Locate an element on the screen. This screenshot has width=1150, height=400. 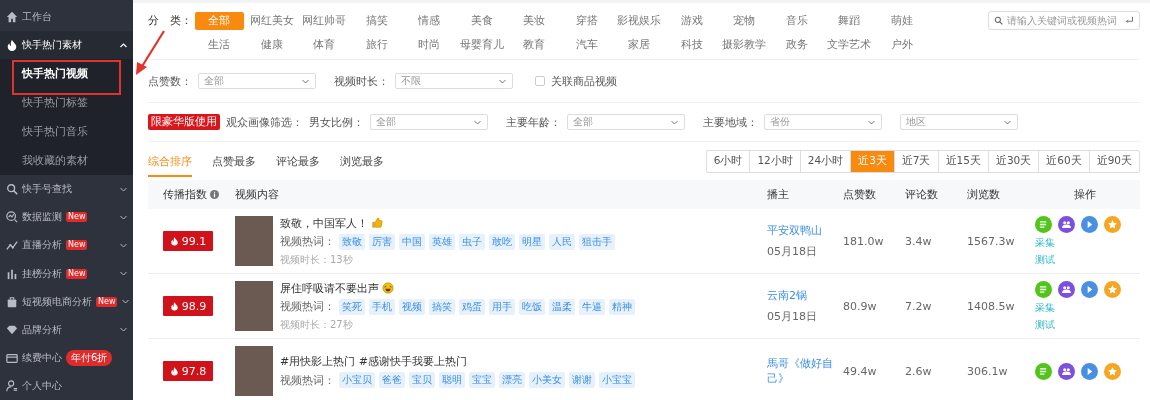
keyword-tag: 聪明 is located at coordinates (452, 380).